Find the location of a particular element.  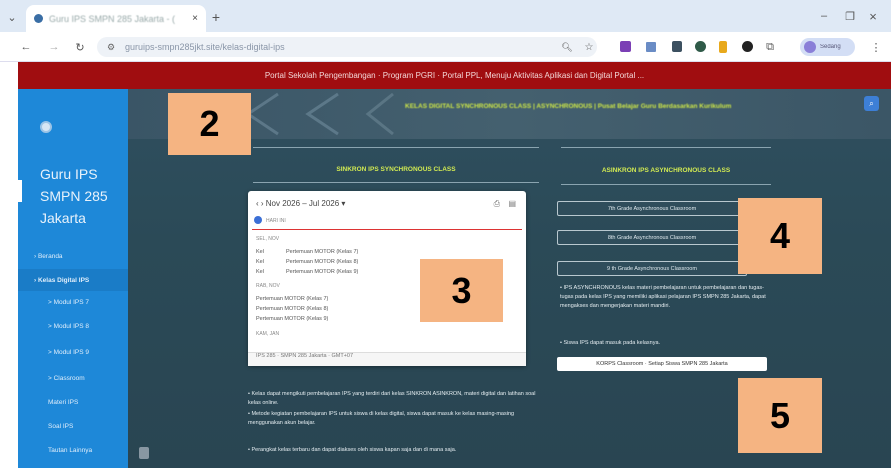

calendar-event: Kel Pertemuan MOTOR (Kelas 8) is located at coordinates (307, 262).